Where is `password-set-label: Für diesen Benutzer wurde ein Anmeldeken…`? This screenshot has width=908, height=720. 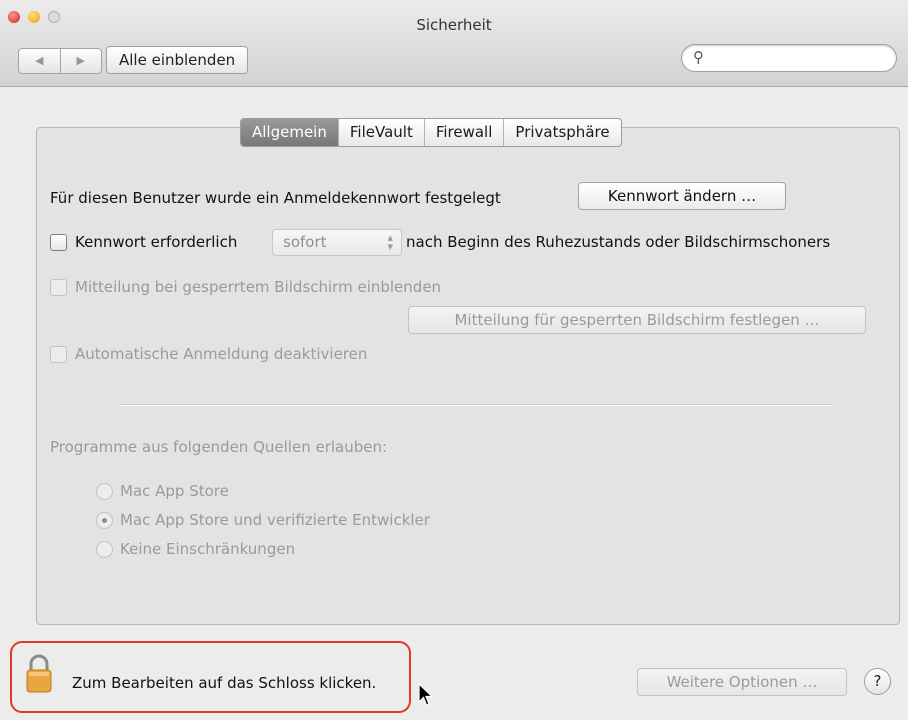
password-set-label: Für diesen Benutzer wurde ein Anmeldeken… is located at coordinates (275, 198).